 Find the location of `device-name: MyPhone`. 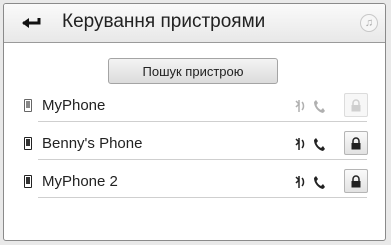

device-name: MyPhone is located at coordinates (74, 105).